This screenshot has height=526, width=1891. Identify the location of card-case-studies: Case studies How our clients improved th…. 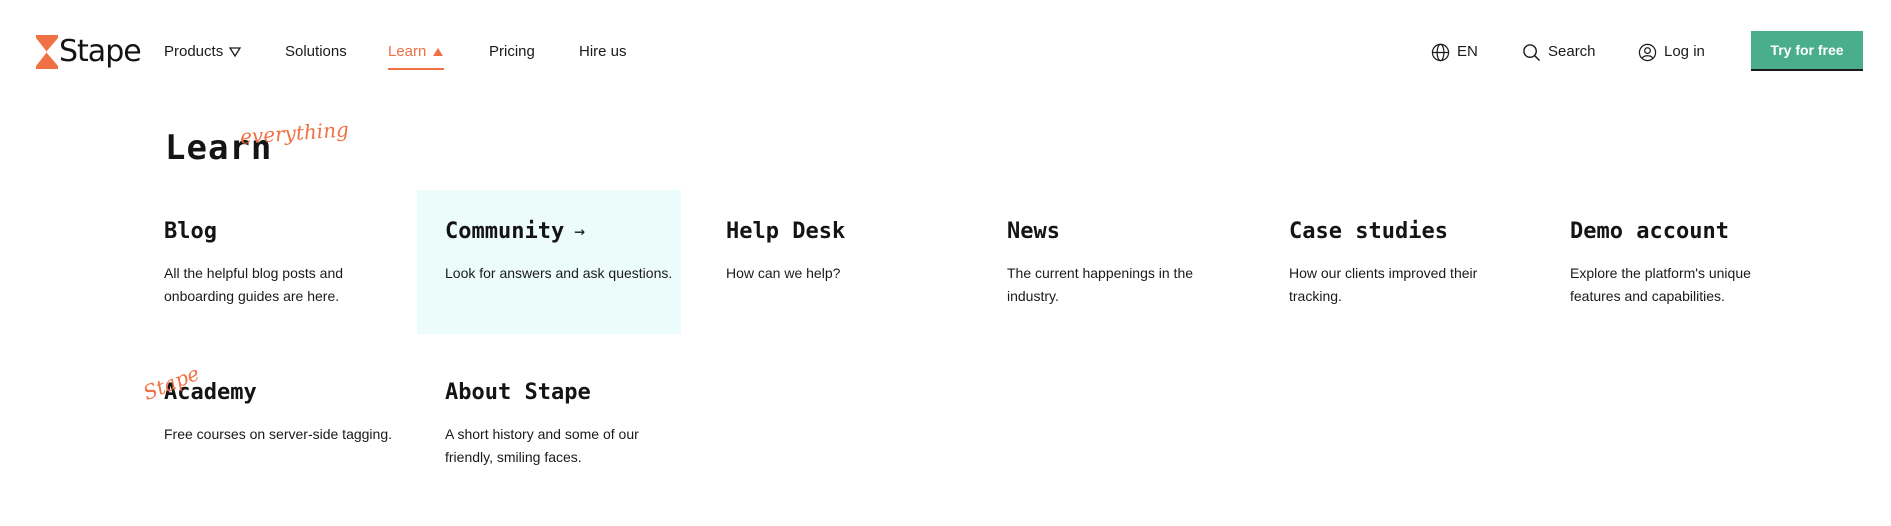
(1393, 262).